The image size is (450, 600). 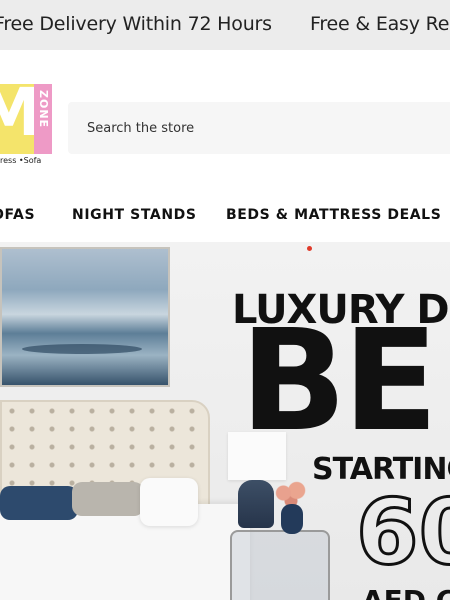 What do you see at coordinates (402, 532) in the screenshot?
I see `promo-price-outline: 60` at bounding box center [402, 532].